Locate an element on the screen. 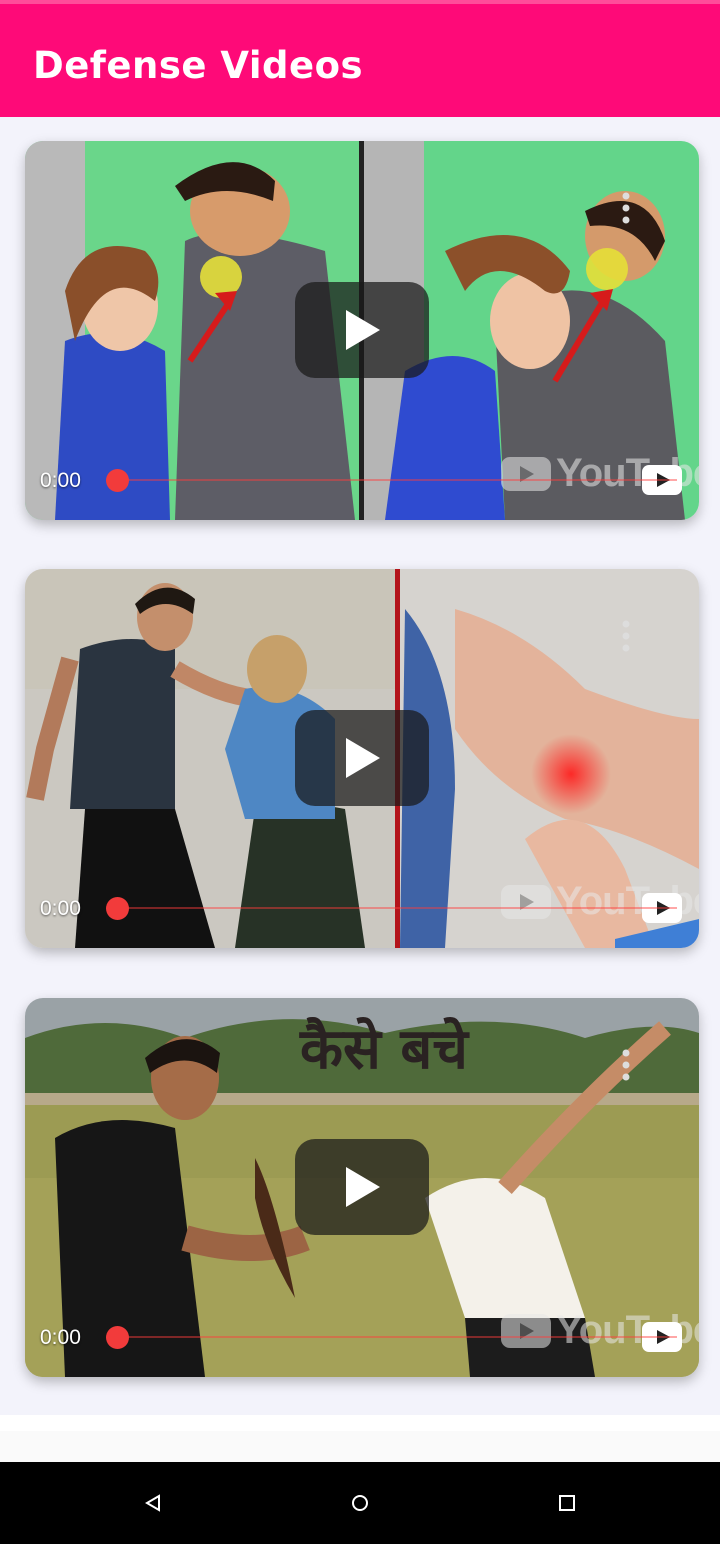 The image size is (720, 1544). recents-icon is located at coordinates (567, 1503).